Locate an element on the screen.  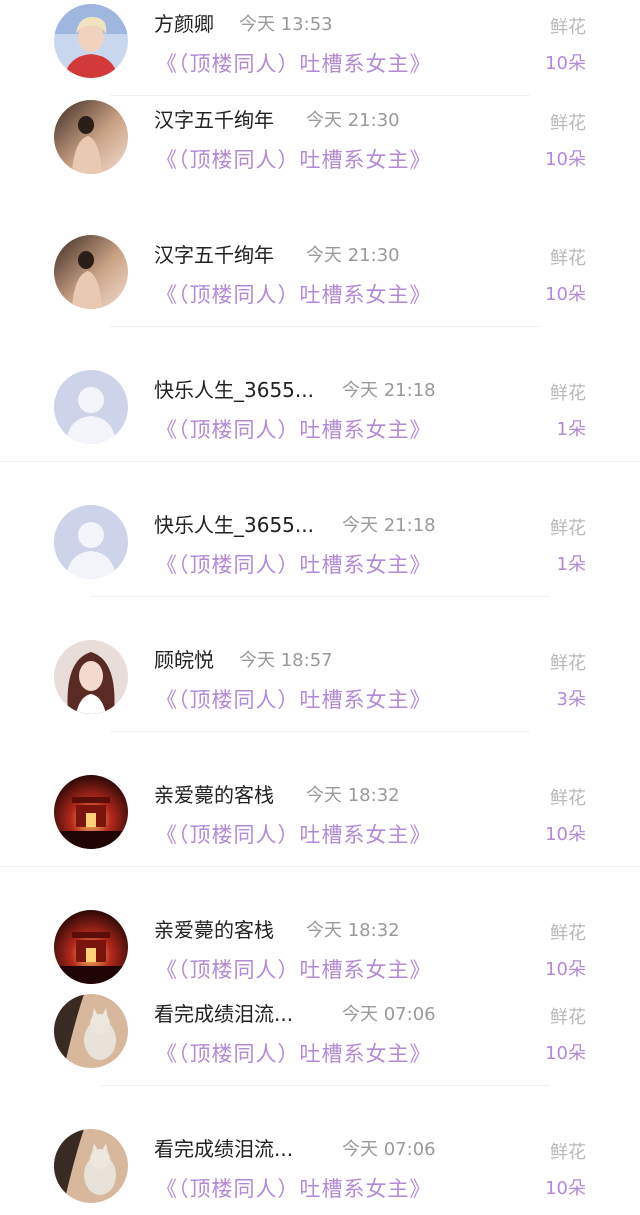
blonde-male-avatar is located at coordinates (91, 41).